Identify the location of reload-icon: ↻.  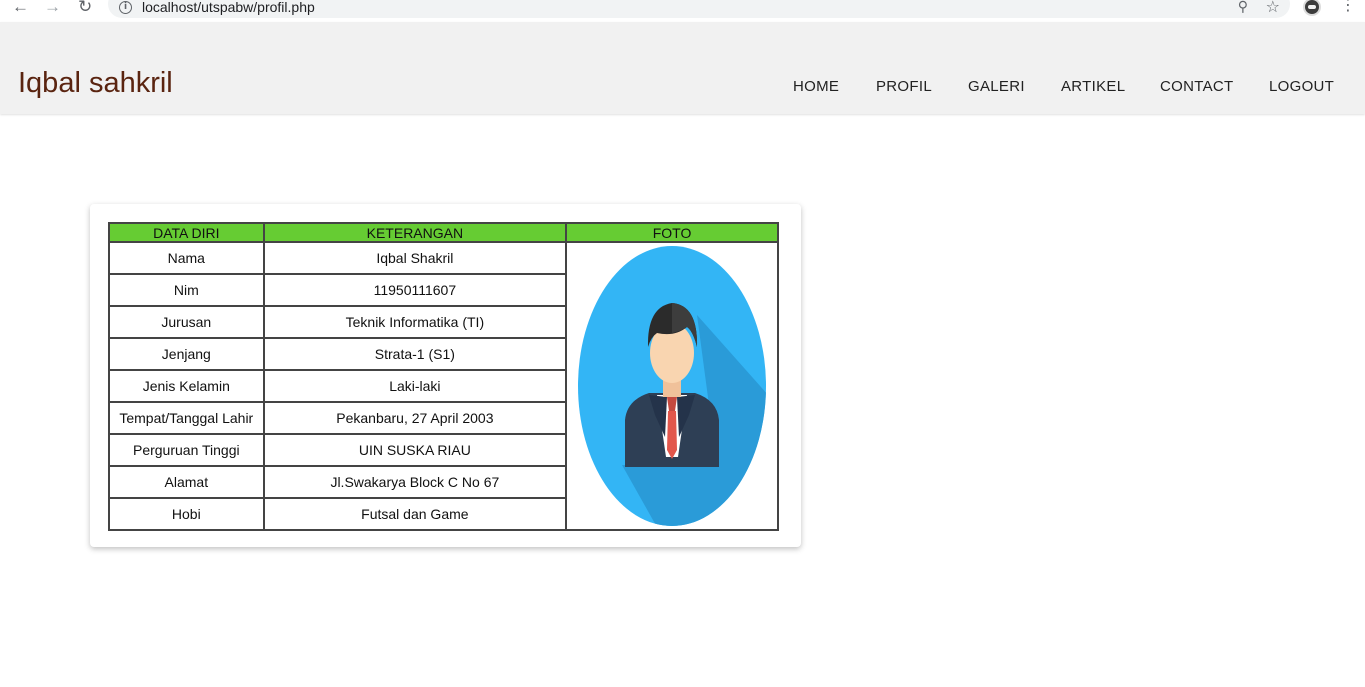
(85, 7).